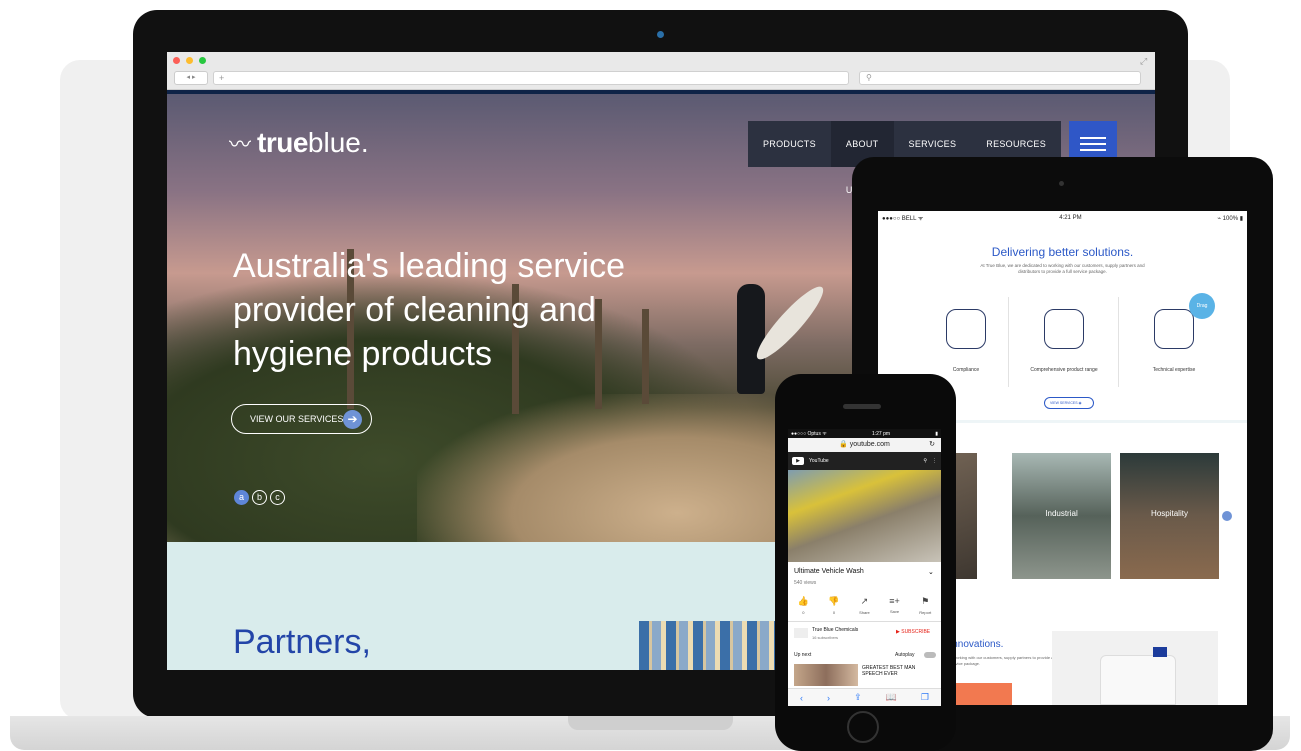  What do you see at coordinates (191, 78) in the screenshot?
I see `back-forward-buttons: ◂ ▸` at bounding box center [191, 78].